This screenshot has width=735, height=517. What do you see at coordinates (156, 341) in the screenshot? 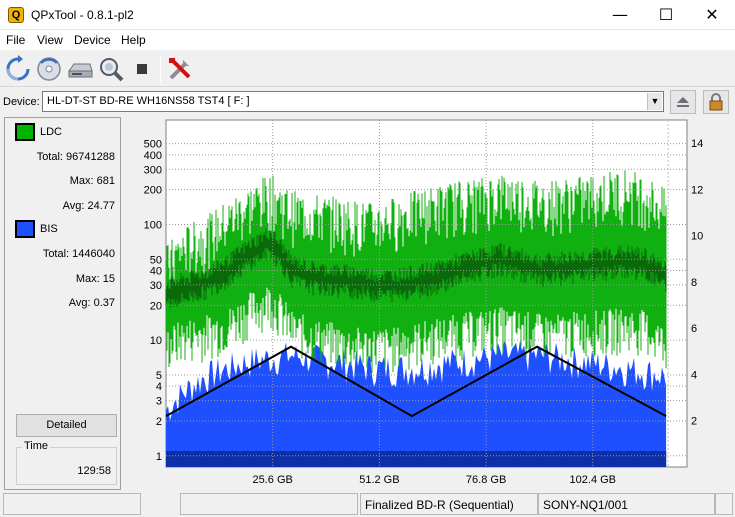
I see `y-left-tick-label: 10` at bounding box center [156, 341].